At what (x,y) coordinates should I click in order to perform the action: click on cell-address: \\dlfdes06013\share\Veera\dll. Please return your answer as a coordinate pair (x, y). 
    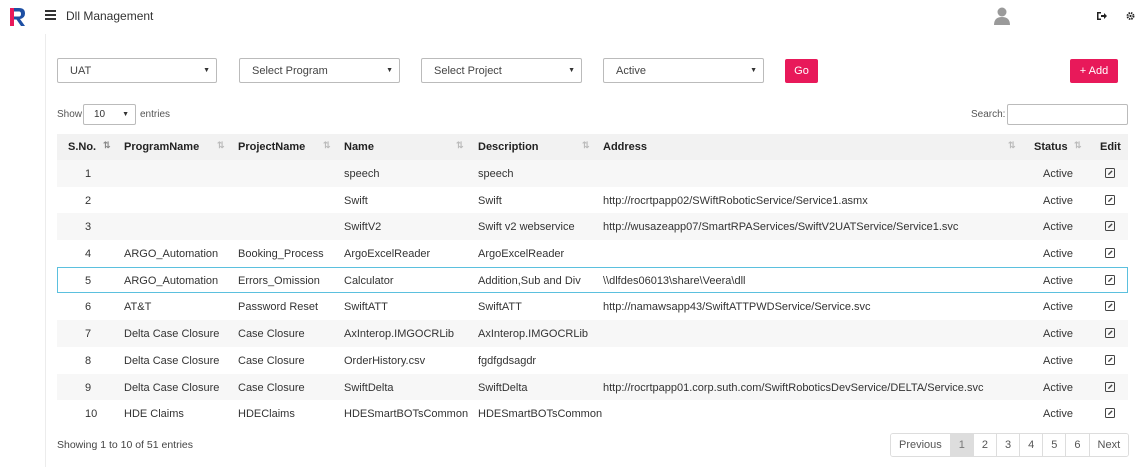
    Looking at the image, I should click on (674, 280).